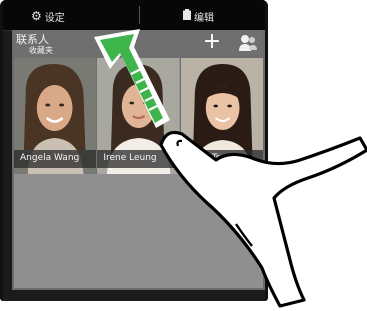  Describe the element at coordinates (41, 50) in the screenshot. I see `favorites-subtitle: 收藏夹` at that location.